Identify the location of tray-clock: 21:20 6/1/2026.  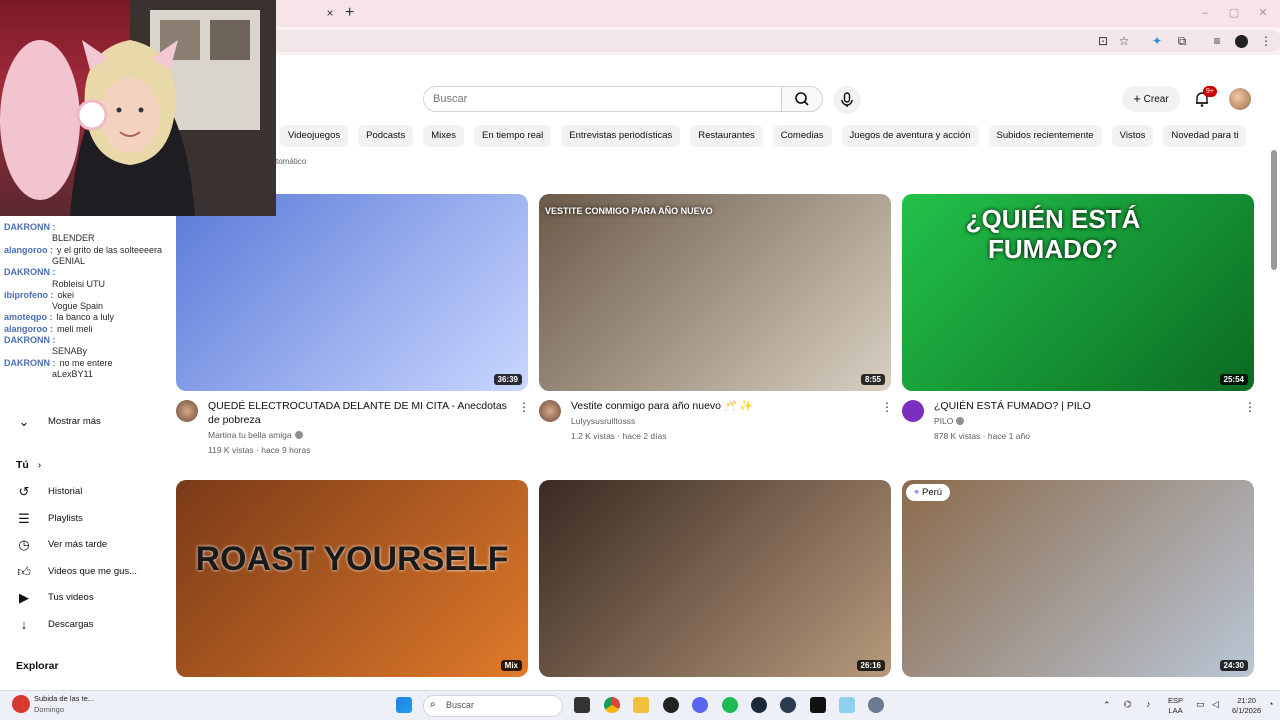
(1246, 706).